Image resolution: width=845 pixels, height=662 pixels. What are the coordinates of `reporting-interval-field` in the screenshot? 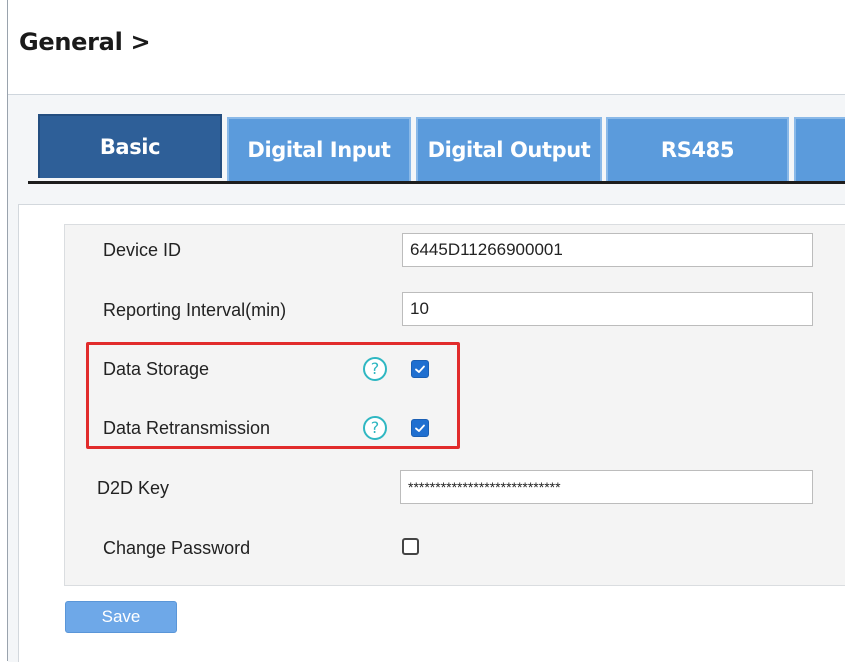 It's located at (607, 309).